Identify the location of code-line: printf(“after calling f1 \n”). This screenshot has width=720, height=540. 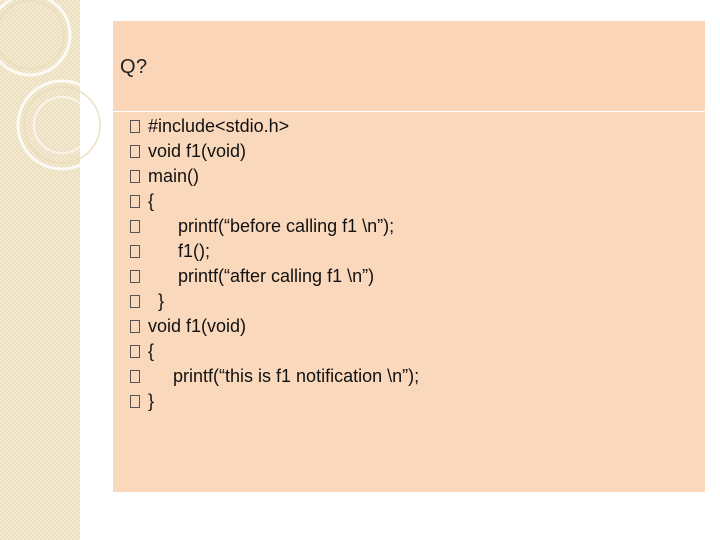
(274, 276).